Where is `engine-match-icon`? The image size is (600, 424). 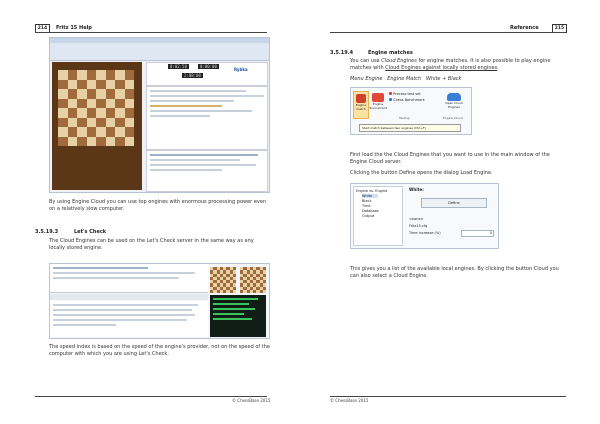 engine-match-icon is located at coordinates (361, 98).